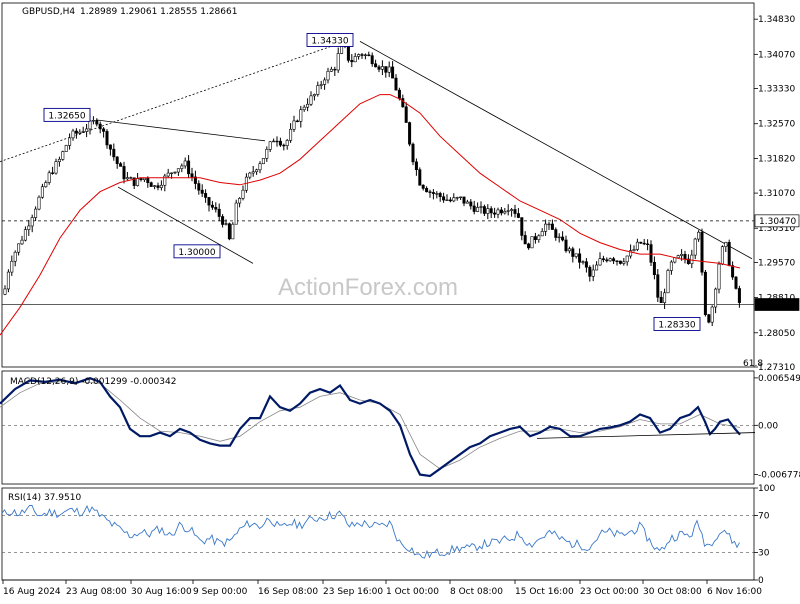  What do you see at coordinates (412, 592) in the screenshot?
I see `time-tick-label: 1 Oct 00:00` at bounding box center [412, 592].